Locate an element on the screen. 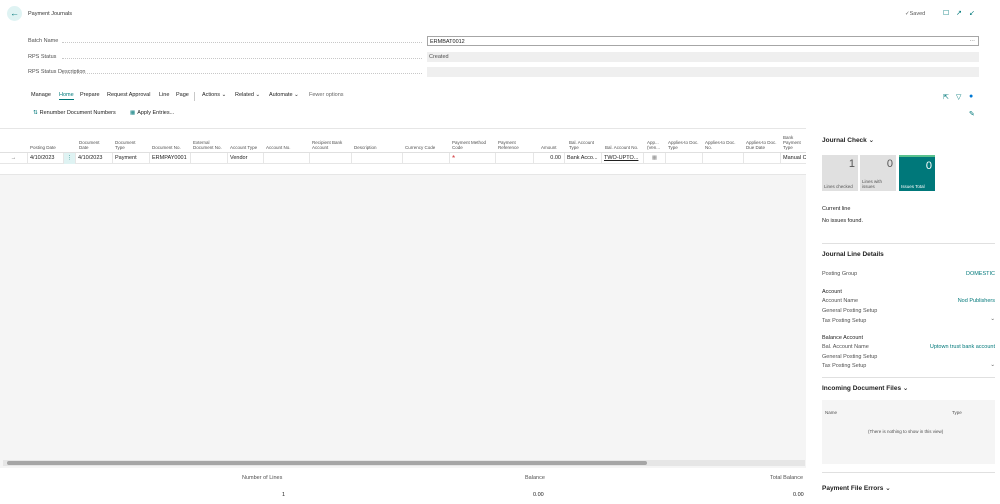 This screenshot has height=504, width=1000. total-balance-label: Total Balance is located at coordinates (787, 478).